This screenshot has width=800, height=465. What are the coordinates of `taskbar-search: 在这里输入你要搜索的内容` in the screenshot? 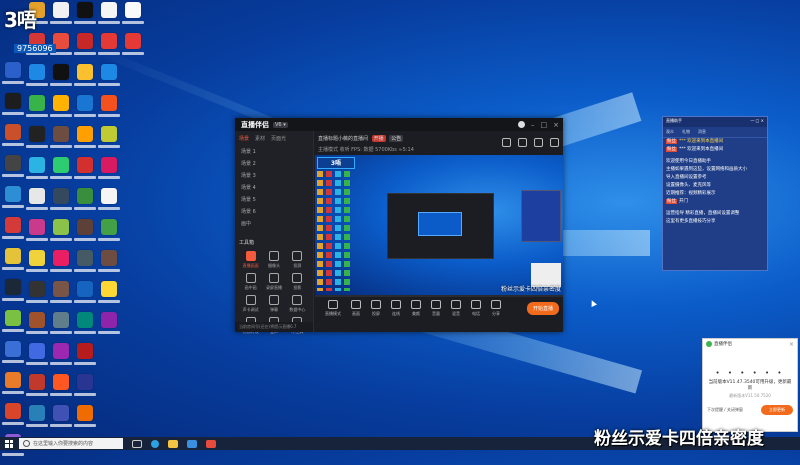 It's located at (71, 443).